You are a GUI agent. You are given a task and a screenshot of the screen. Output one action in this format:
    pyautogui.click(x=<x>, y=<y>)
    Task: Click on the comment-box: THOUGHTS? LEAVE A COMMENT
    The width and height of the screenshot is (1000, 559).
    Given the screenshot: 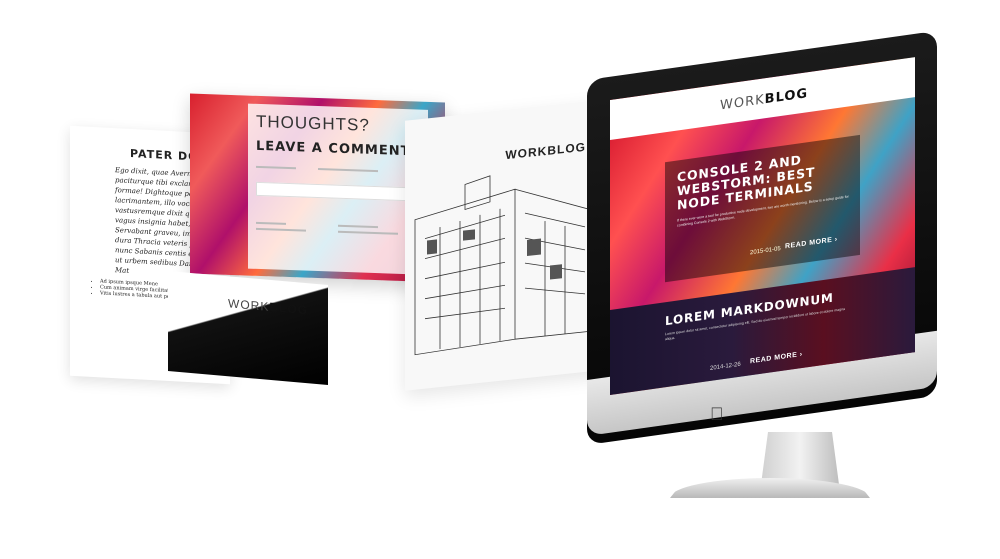 What is the action you would take?
    pyautogui.click(x=338, y=189)
    